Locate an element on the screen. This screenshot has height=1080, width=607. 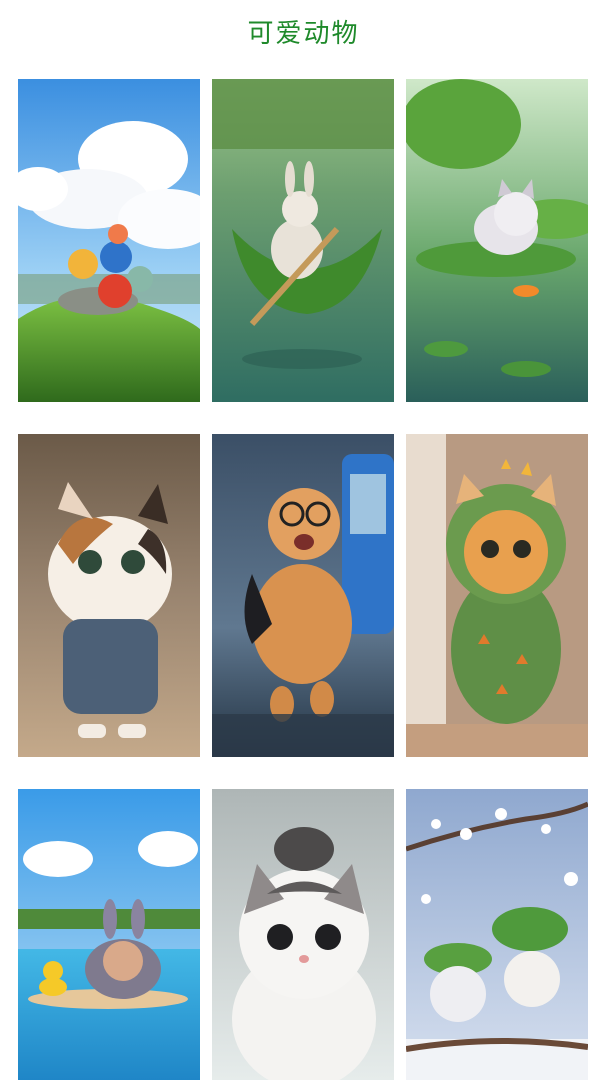
kitten-lotus-pond-image is located at coordinates (497, 240).